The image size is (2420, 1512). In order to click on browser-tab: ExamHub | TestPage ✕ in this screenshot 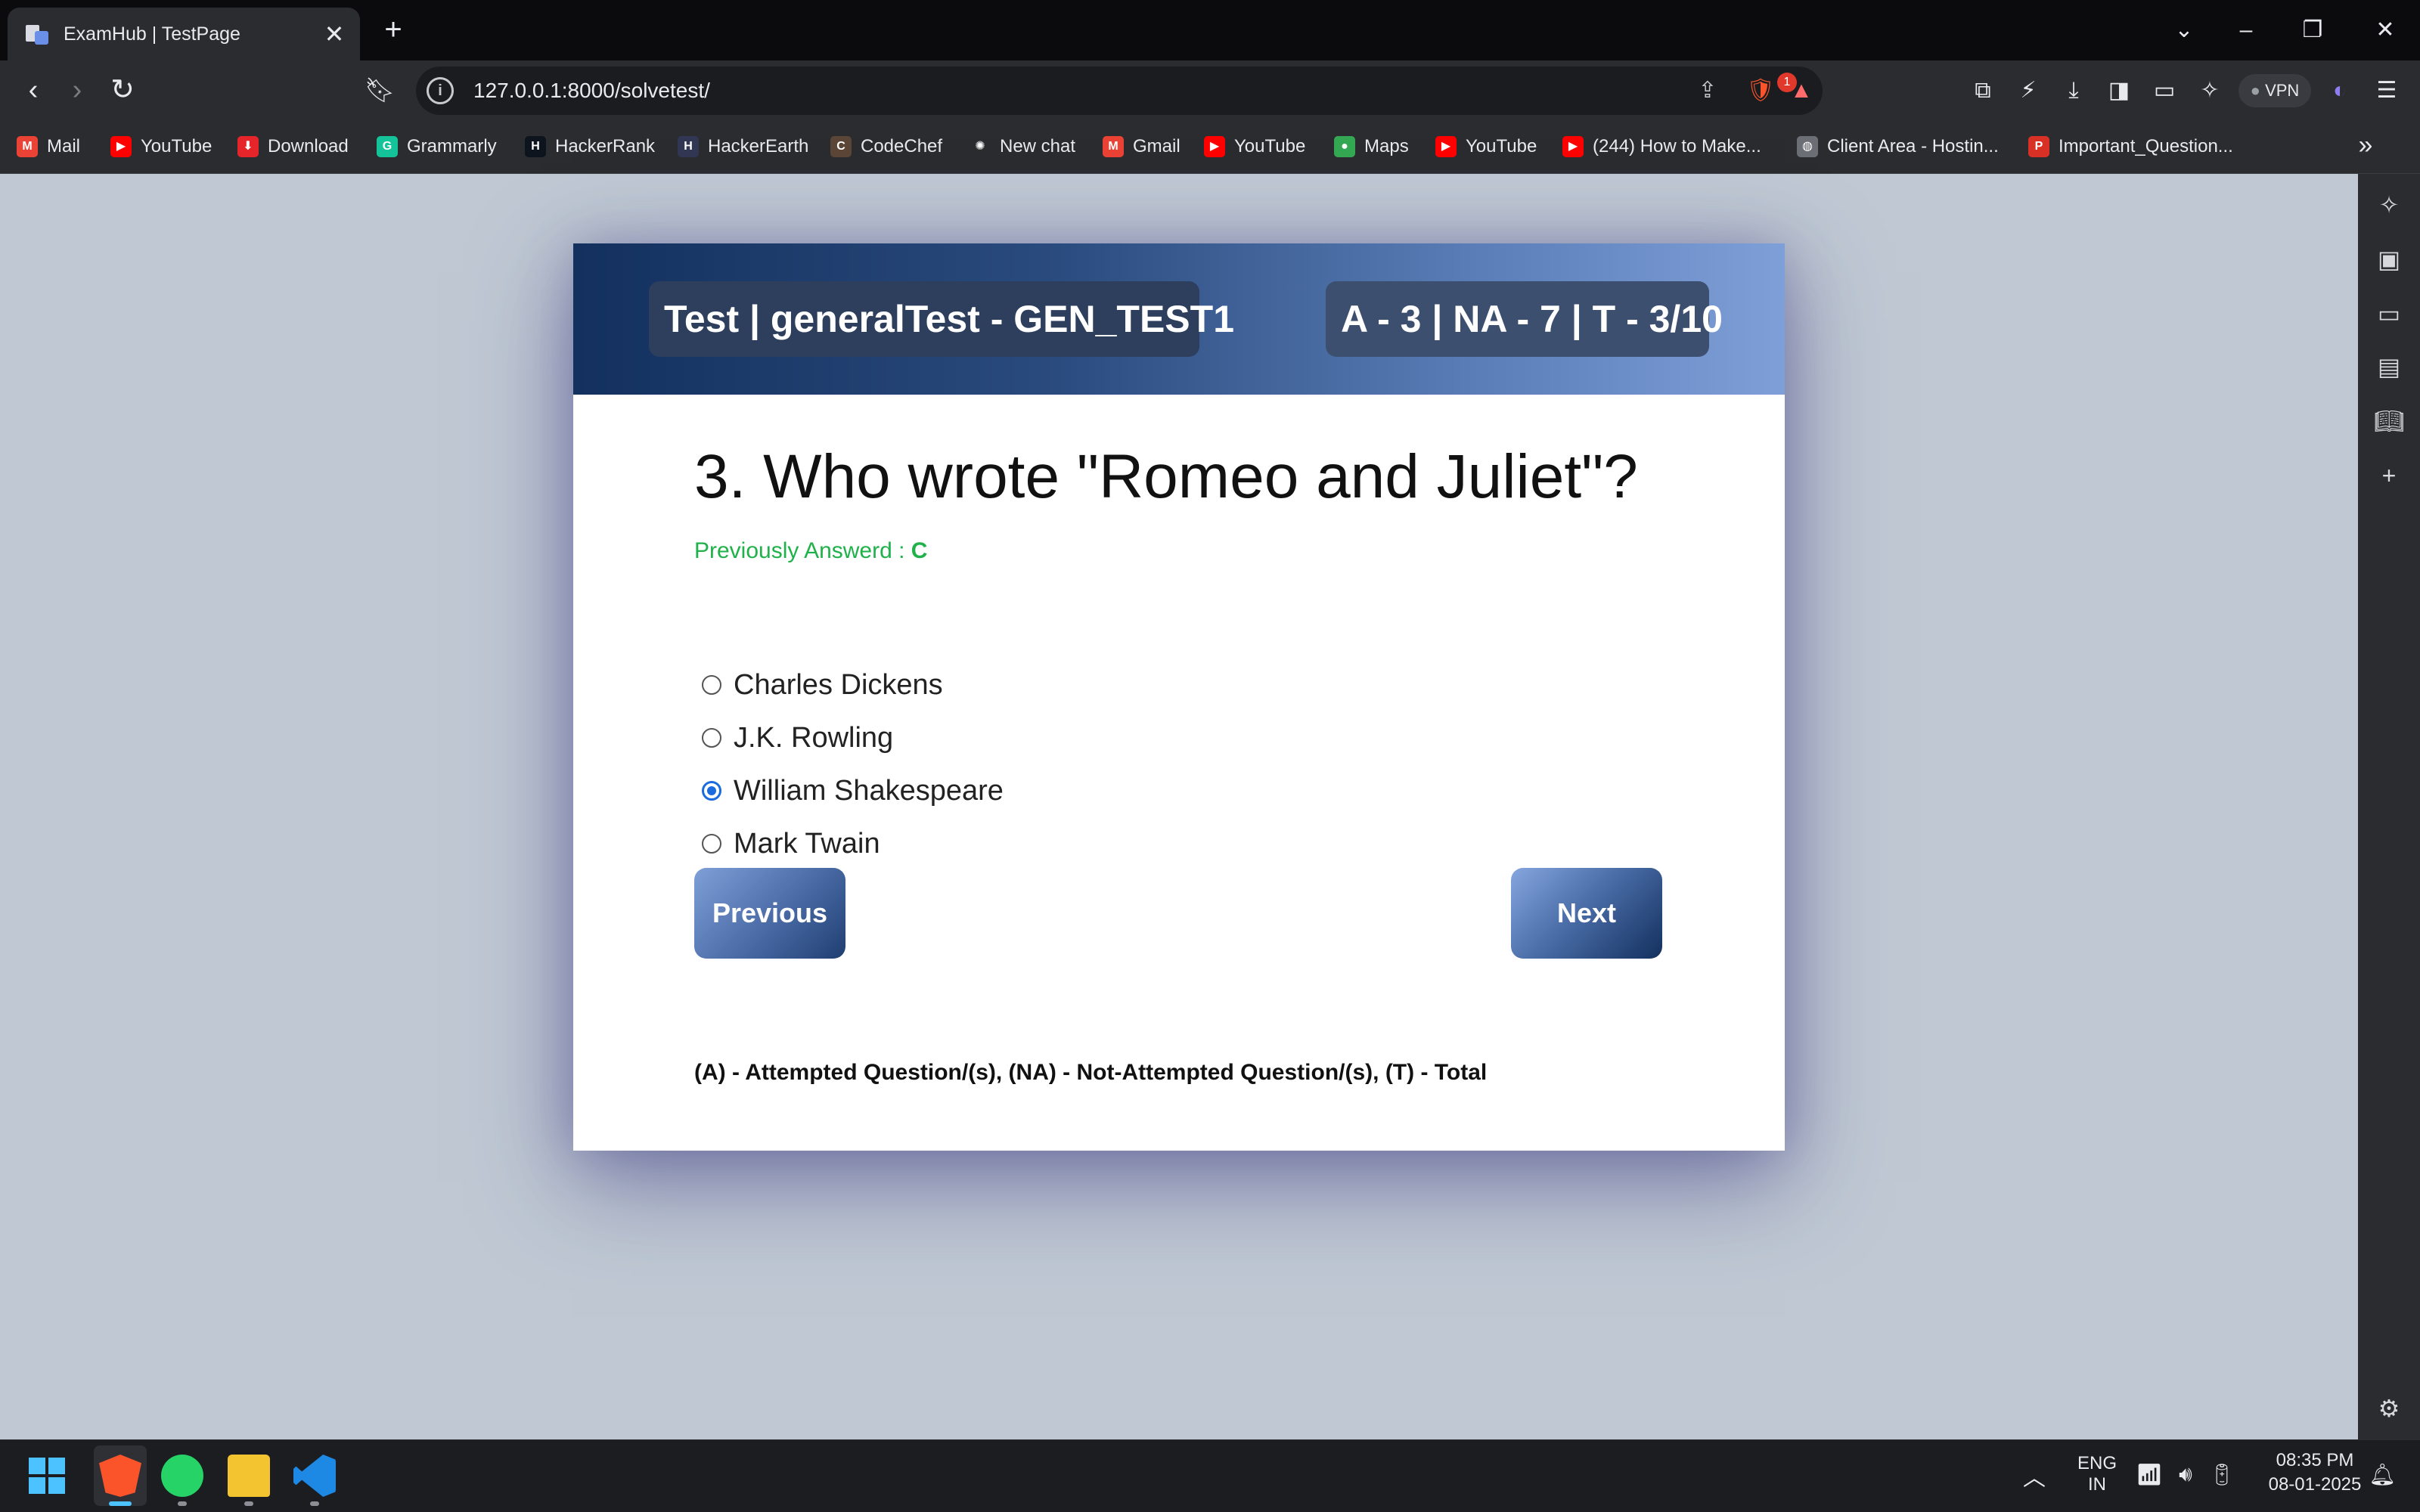, I will do `click(184, 34)`.